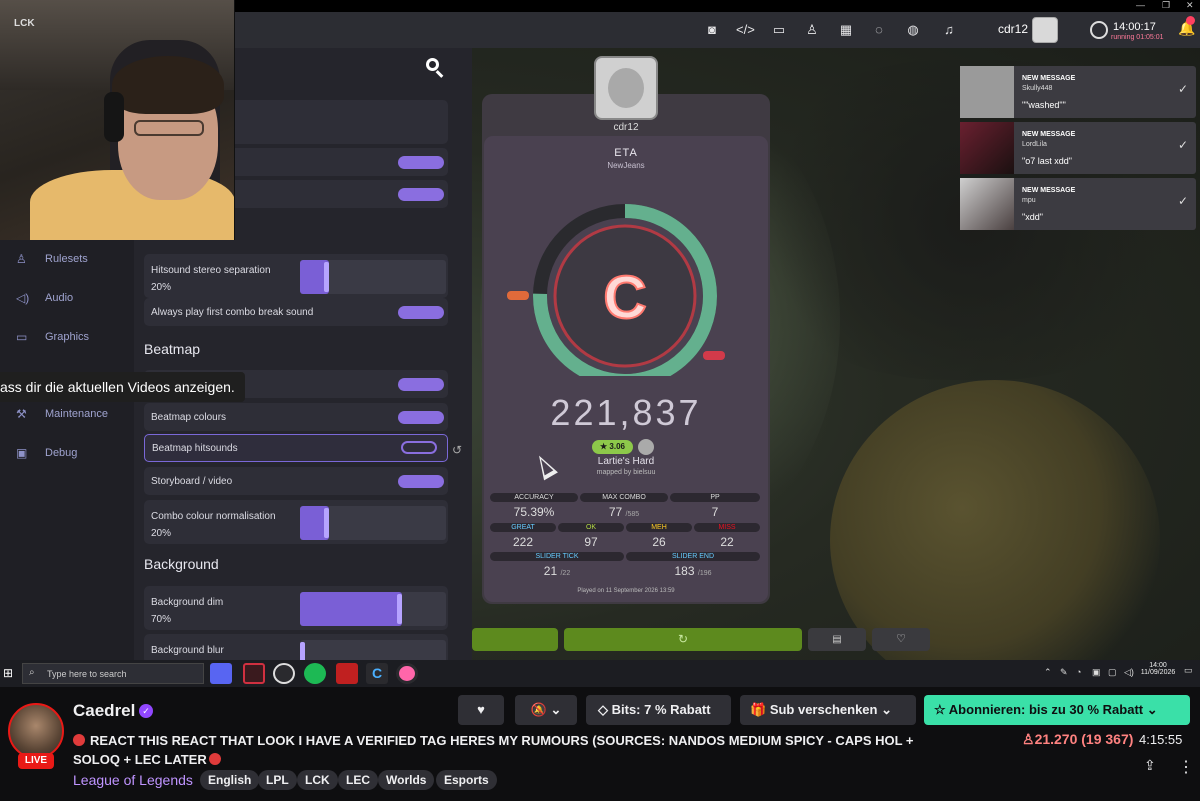  I want to click on follow-button: ♥, so click(481, 710).